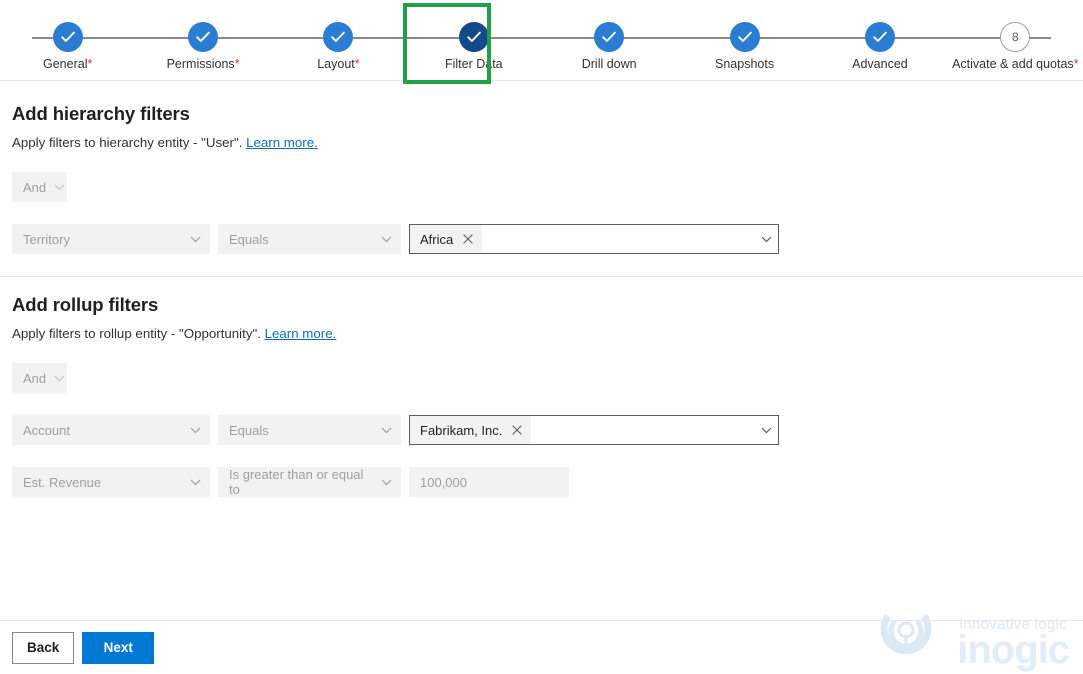 The width and height of the screenshot is (1083, 674). Describe the element at coordinates (101, 113) in the screenshot. I see `hierarchy-filters-title: Add hierarchy filters` at that location.